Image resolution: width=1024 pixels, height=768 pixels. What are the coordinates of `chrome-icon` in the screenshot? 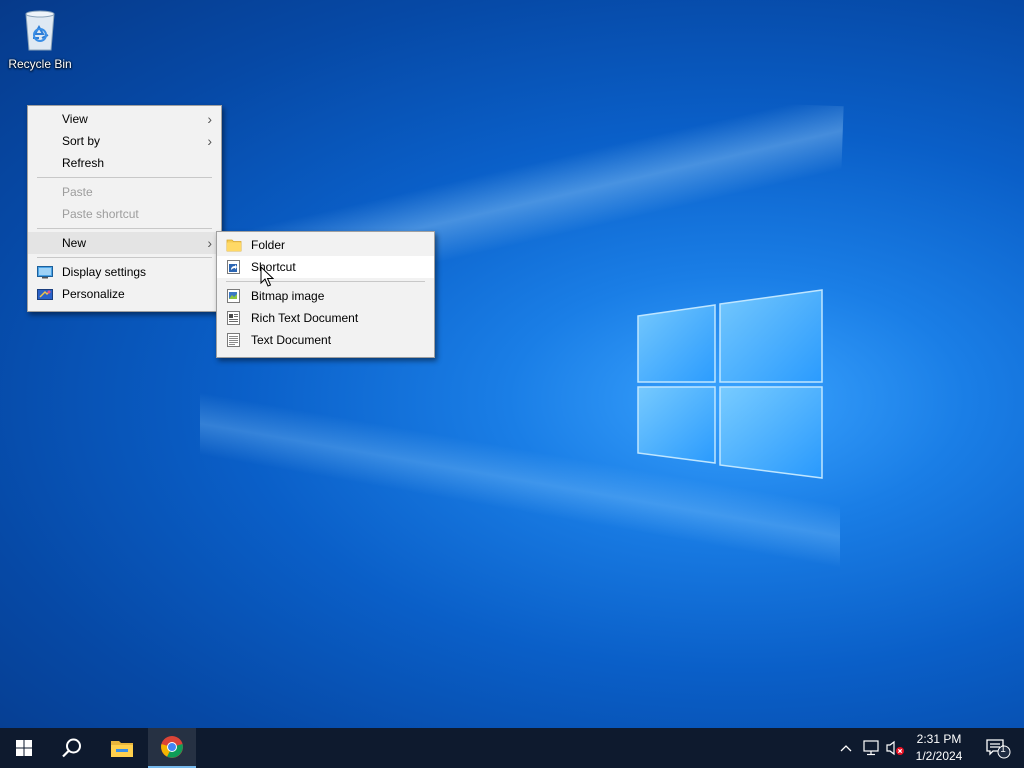 It's located at (172, 747).